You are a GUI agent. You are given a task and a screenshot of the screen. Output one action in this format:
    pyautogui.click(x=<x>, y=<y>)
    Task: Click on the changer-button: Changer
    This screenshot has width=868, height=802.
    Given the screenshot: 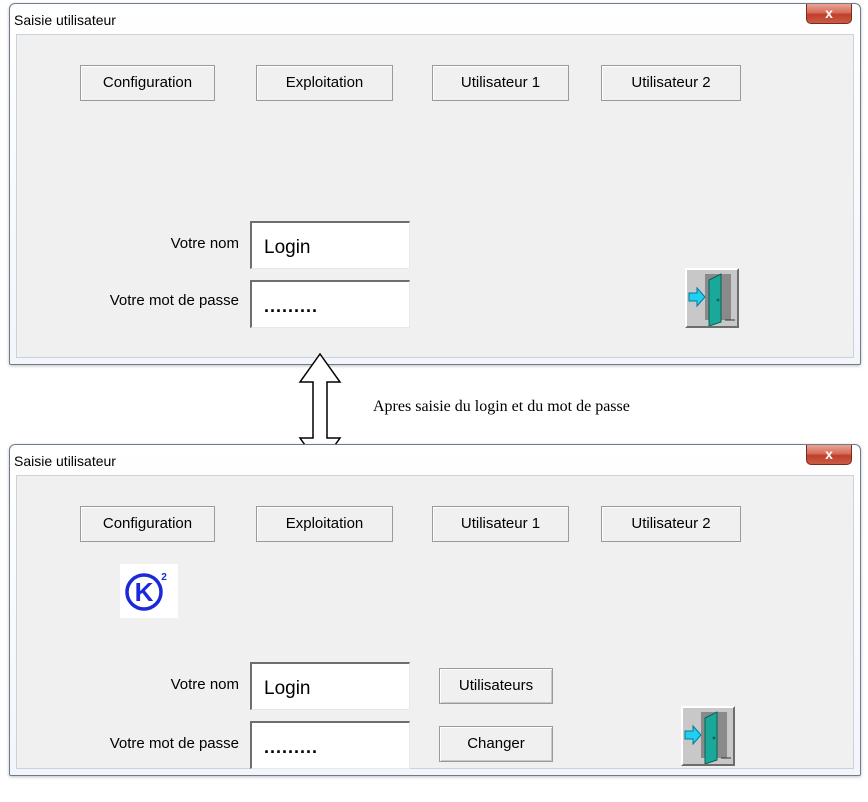 What is the action you would take?
    pyautogui.click(x=496, y=744)
    